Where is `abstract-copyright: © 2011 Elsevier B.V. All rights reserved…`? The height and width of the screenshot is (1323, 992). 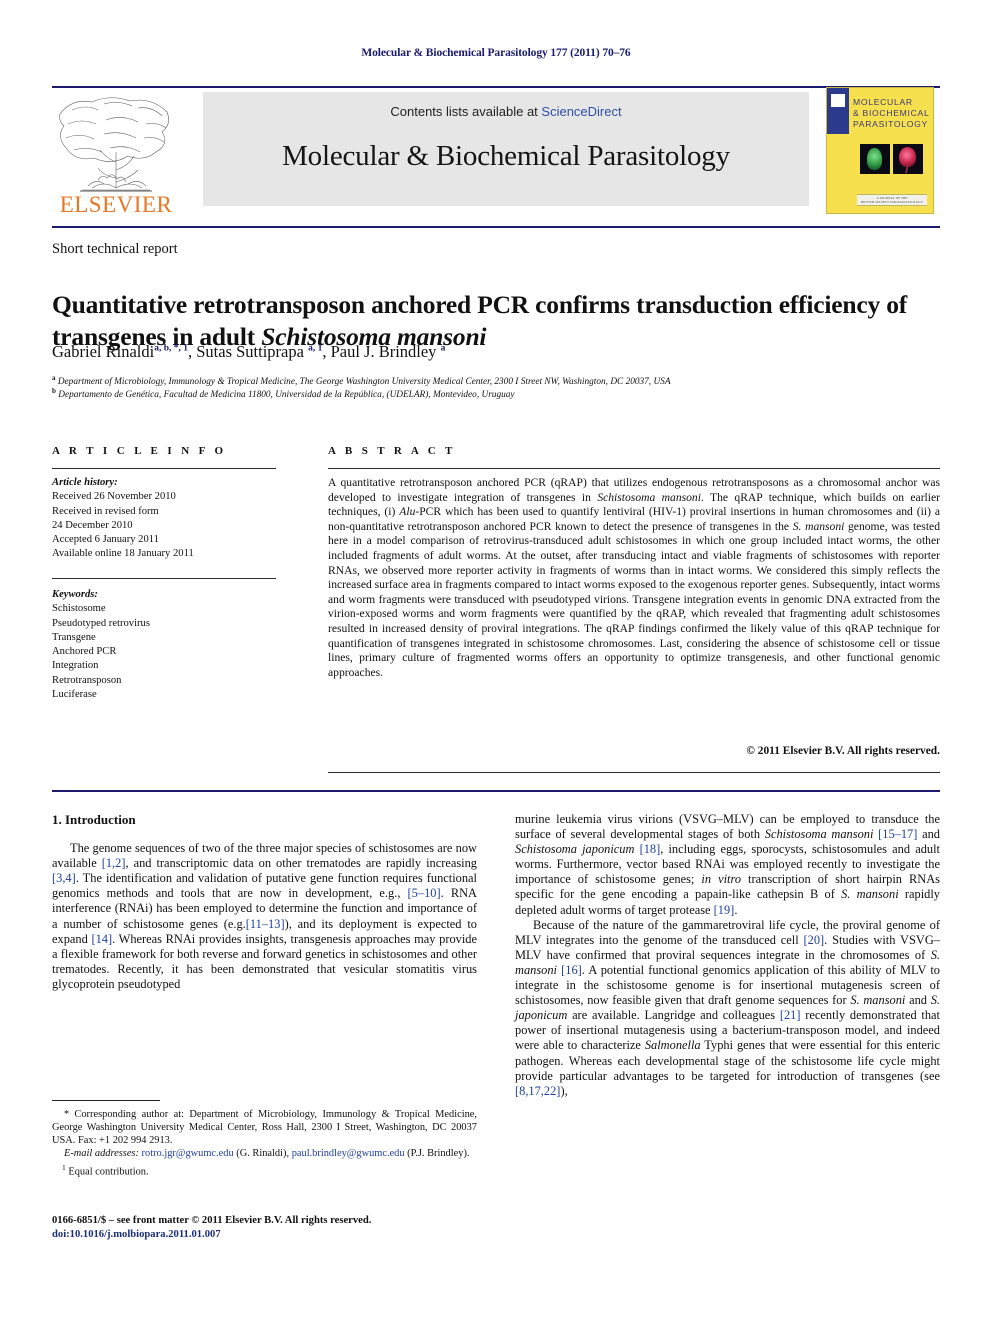
abstract-copyright: © 2011 Elsevier B.V. All rights reserved… is located at coordinates (843, 751).